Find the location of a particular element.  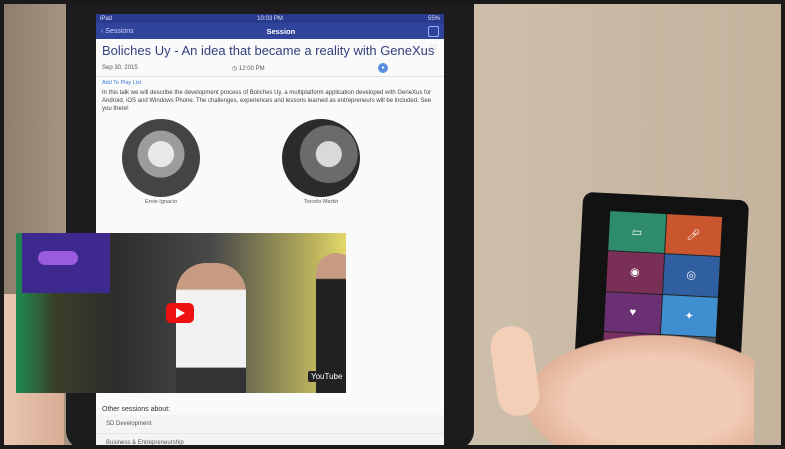

favorite-icon: ♡ is located at coordinates (433, 49).